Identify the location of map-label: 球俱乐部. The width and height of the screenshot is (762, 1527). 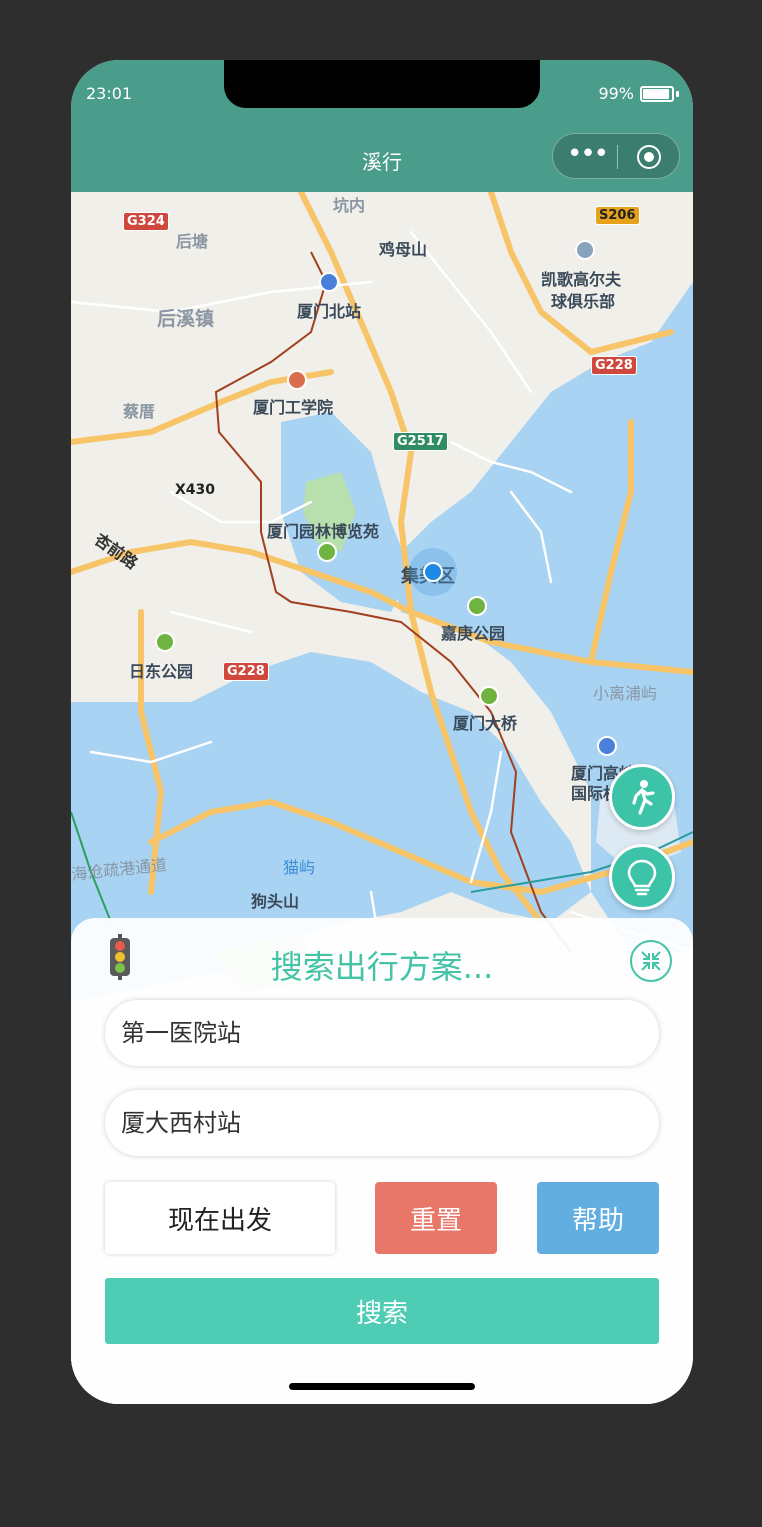
(583, 301).